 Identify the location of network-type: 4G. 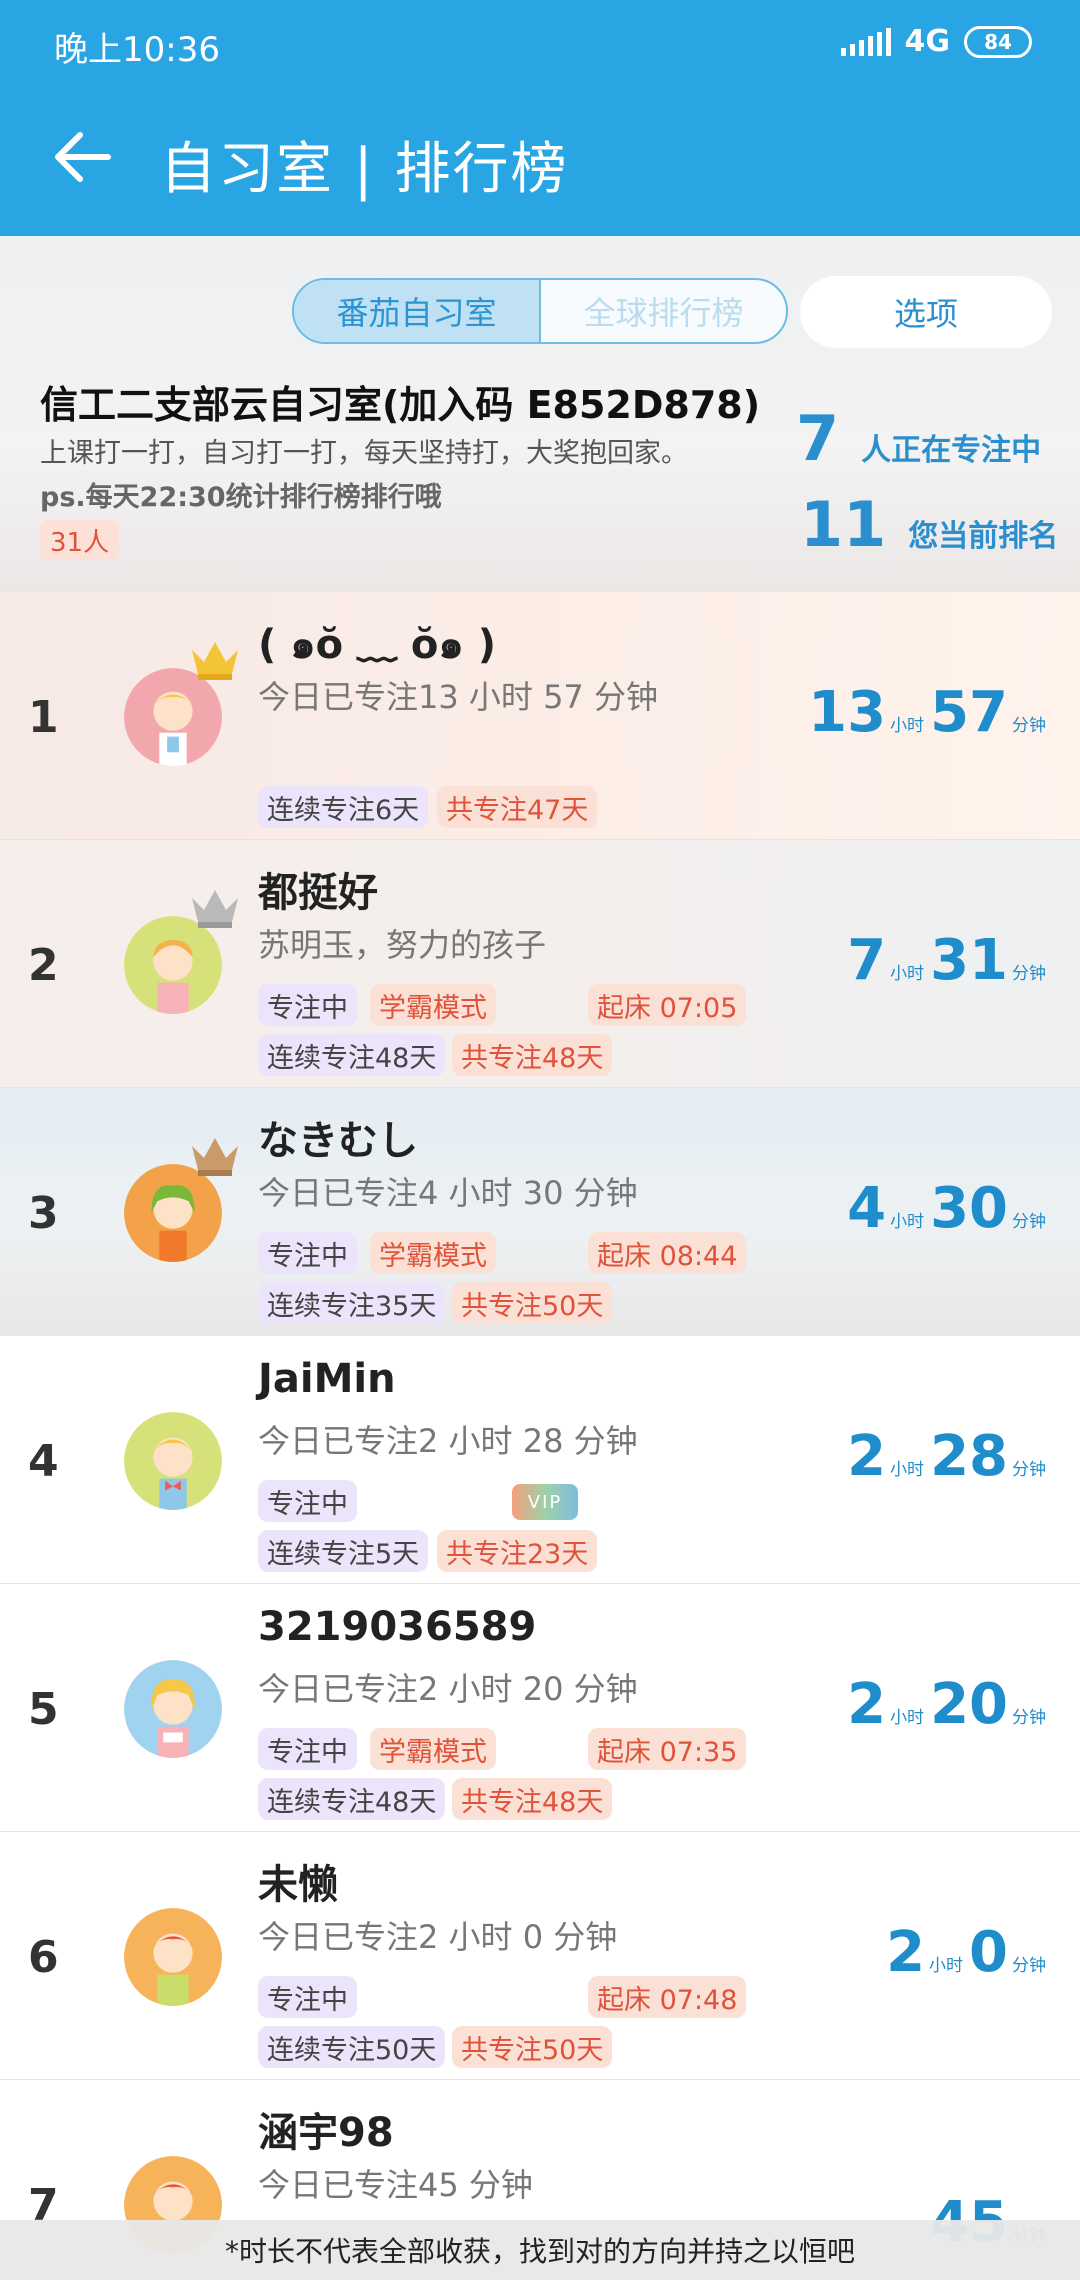
(927, 41).